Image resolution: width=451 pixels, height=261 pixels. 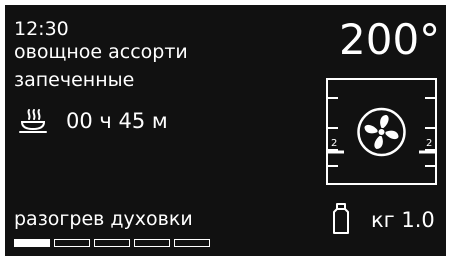 What do you see at coordinates (334, 143) in the screenshot?
I see `shelf-level-left: 2` at bounding box center [334, 143].